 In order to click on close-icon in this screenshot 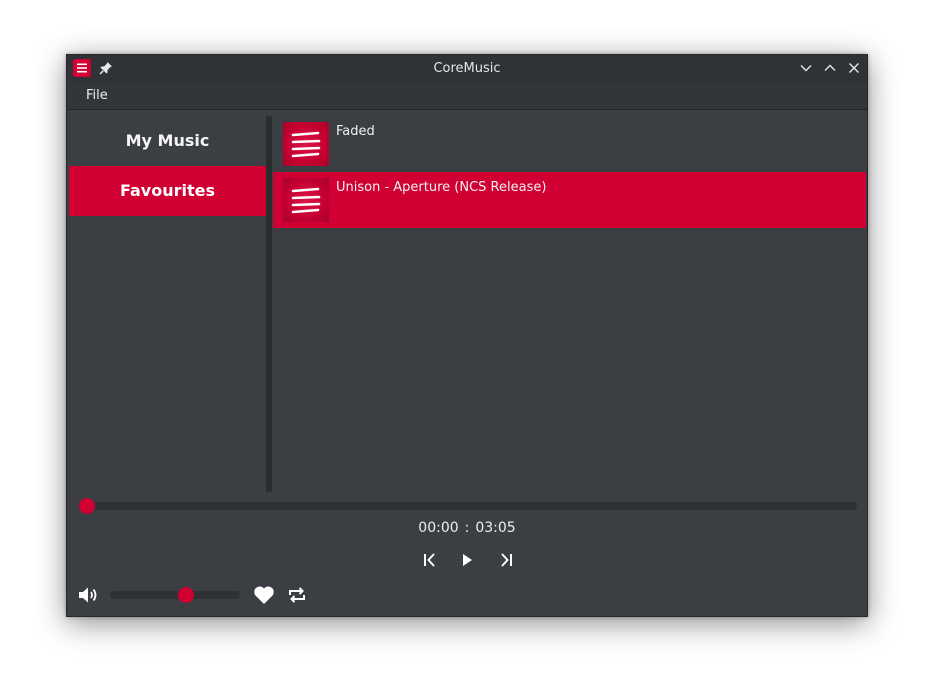, I will do `click(854, 68)`.